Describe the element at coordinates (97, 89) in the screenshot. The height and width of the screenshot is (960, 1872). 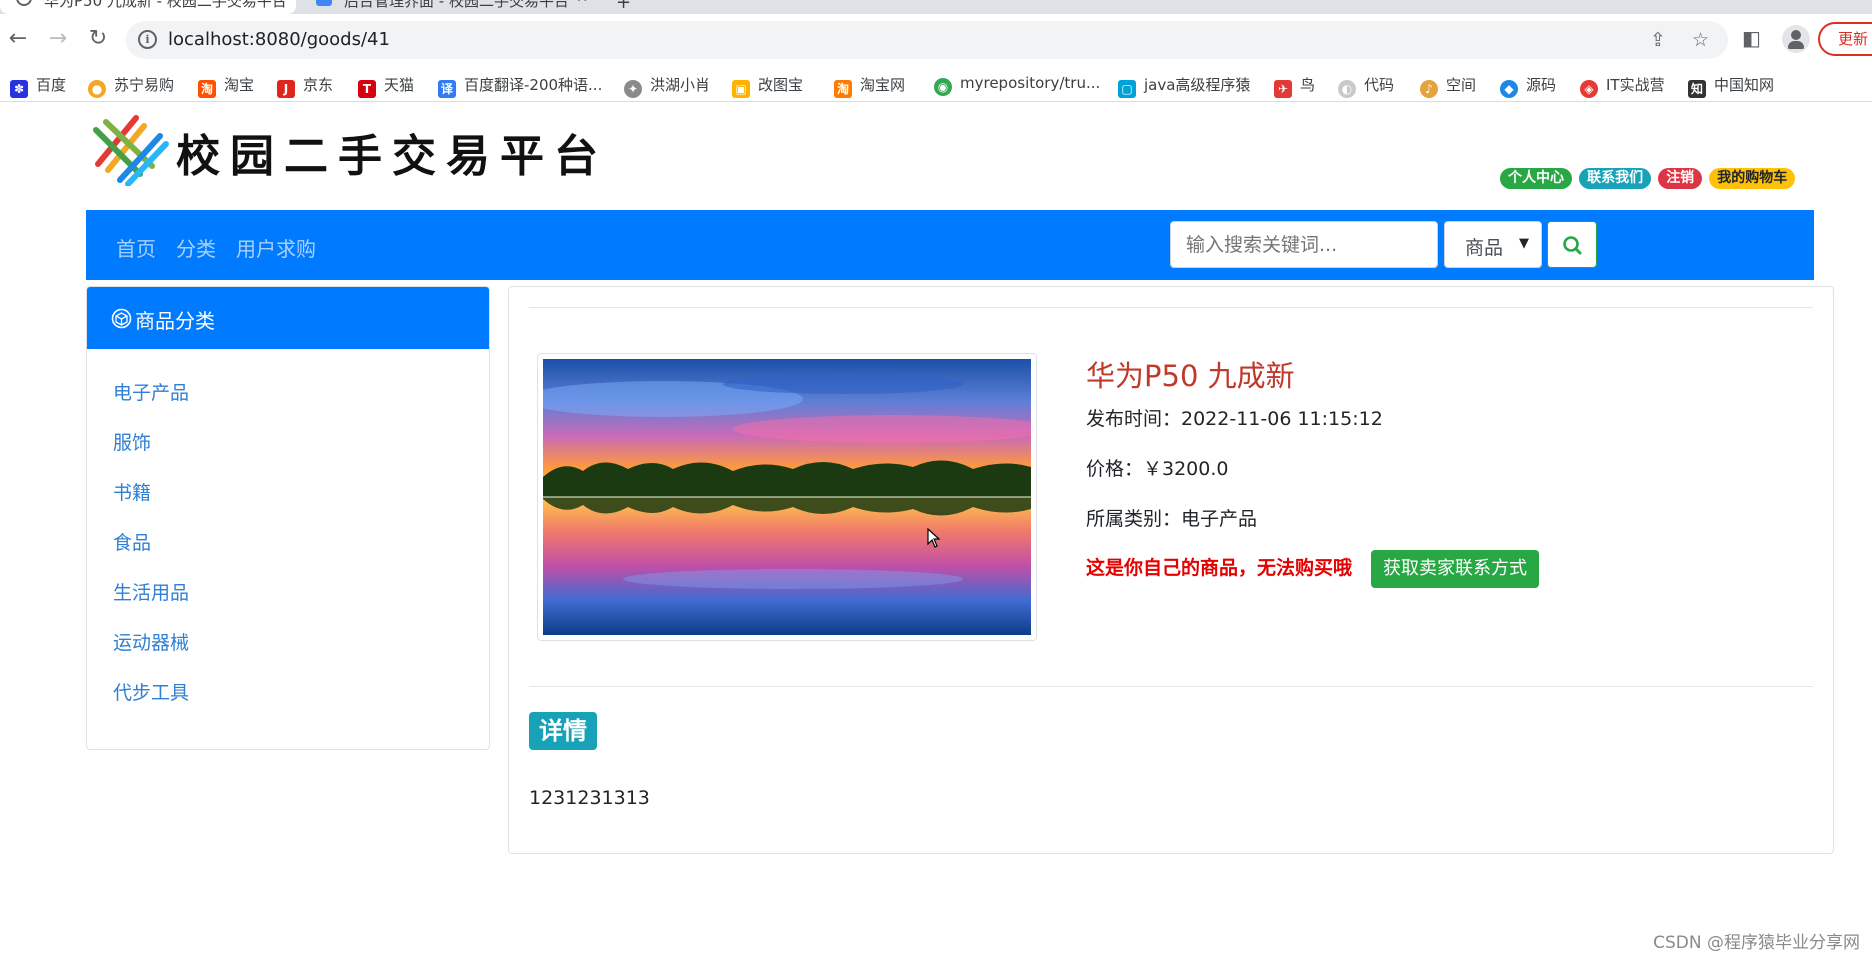
I see `suning-icon: ●` at that location.